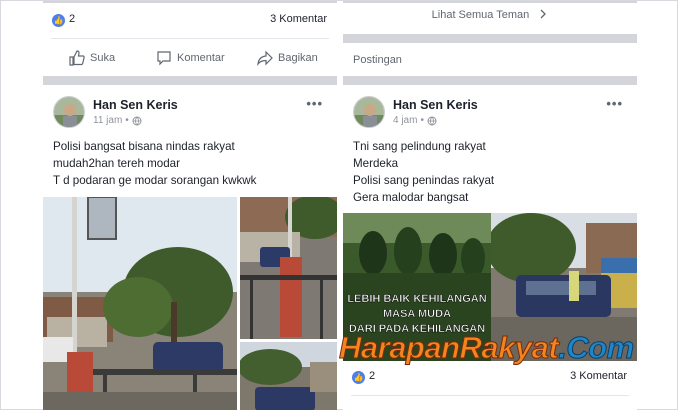 The width and height of the screenshot is (678, 410). What do you see at coordinates (417, 314) in the screenshot?
I see `meme-caption-line: MASA MUDA` at bounding box center [417, 314].